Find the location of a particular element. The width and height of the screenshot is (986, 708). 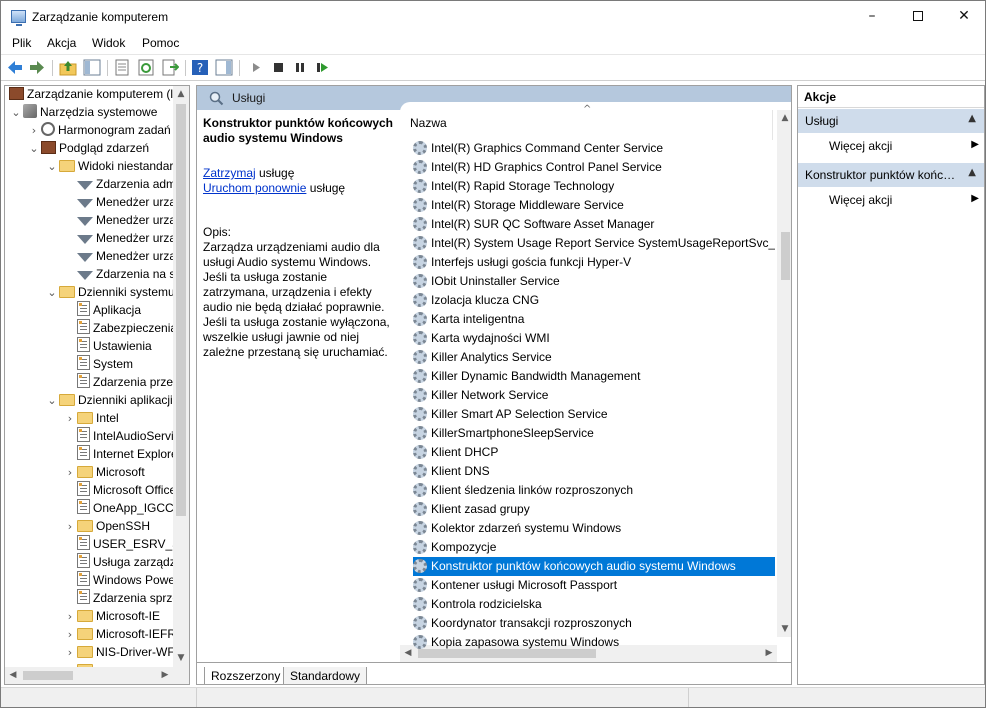

tree-item: › Microsoft is located at coordinates (104, 472).